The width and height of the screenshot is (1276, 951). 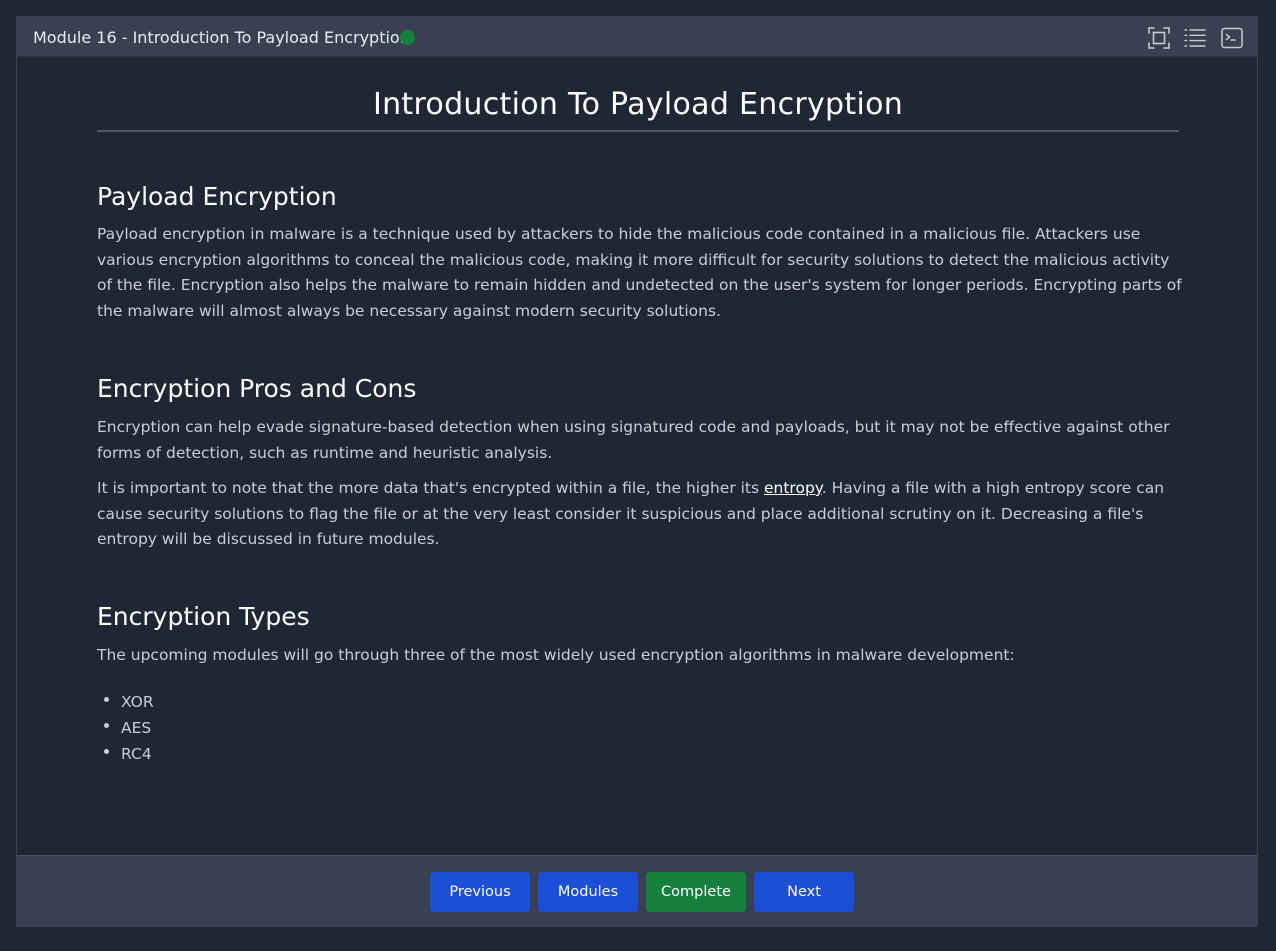 I want to click on section-heading-encryption-types: Encryption Types, so click(x=203, y=616).